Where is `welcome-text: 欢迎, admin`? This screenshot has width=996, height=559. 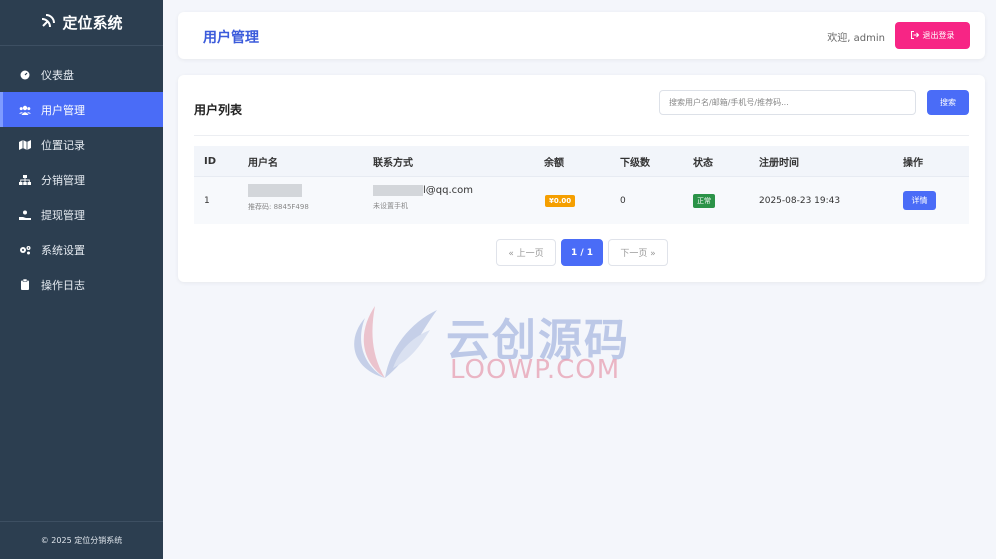
welcome-text: 欢迎, admin is located at coordinates (856, 38).